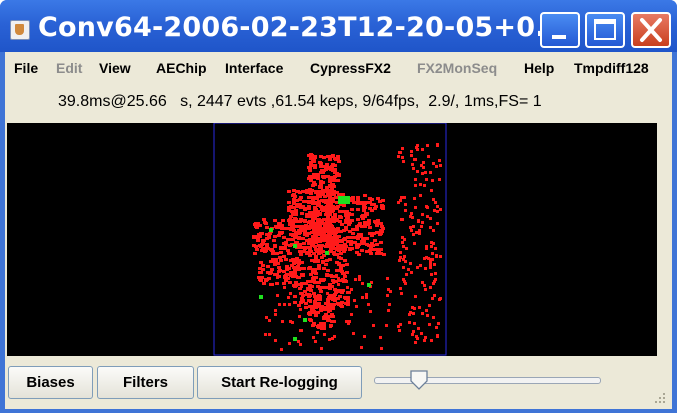  I want to click on java-cup-icon, so click(20, 30).